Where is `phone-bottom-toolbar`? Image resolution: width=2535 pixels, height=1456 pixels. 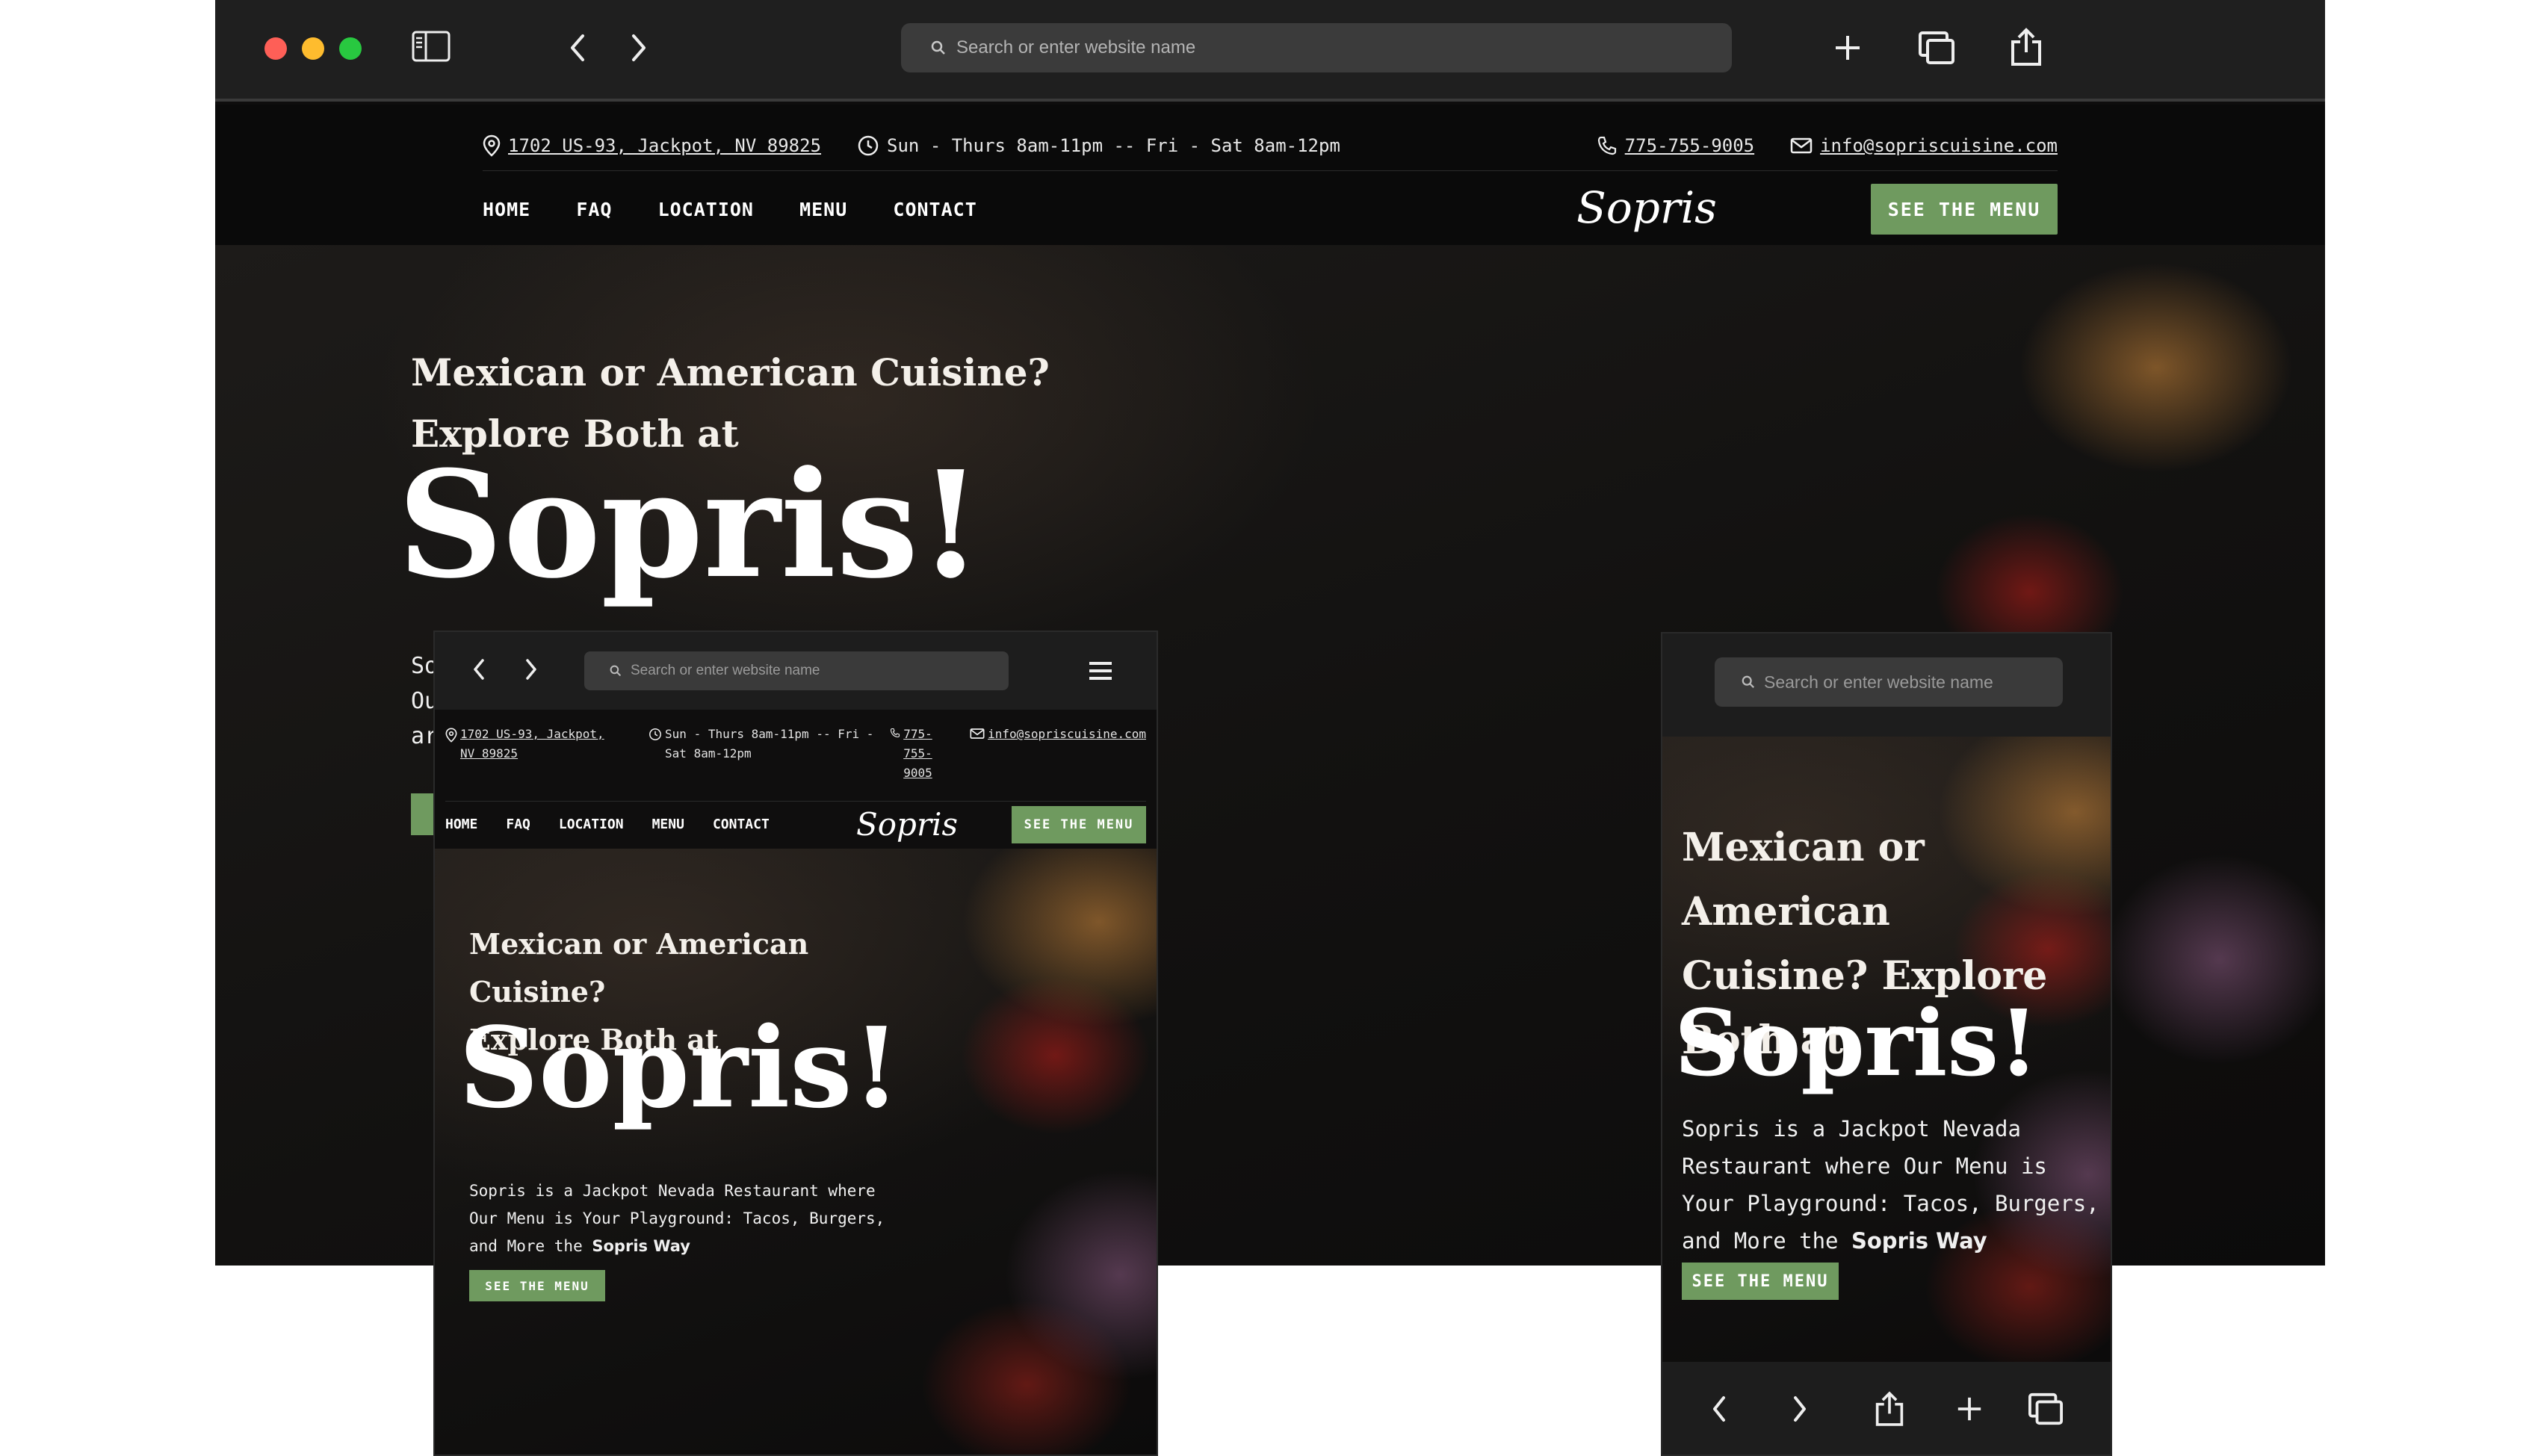
phone-bottom-toolbar is located at coordinates (1886, 1408).